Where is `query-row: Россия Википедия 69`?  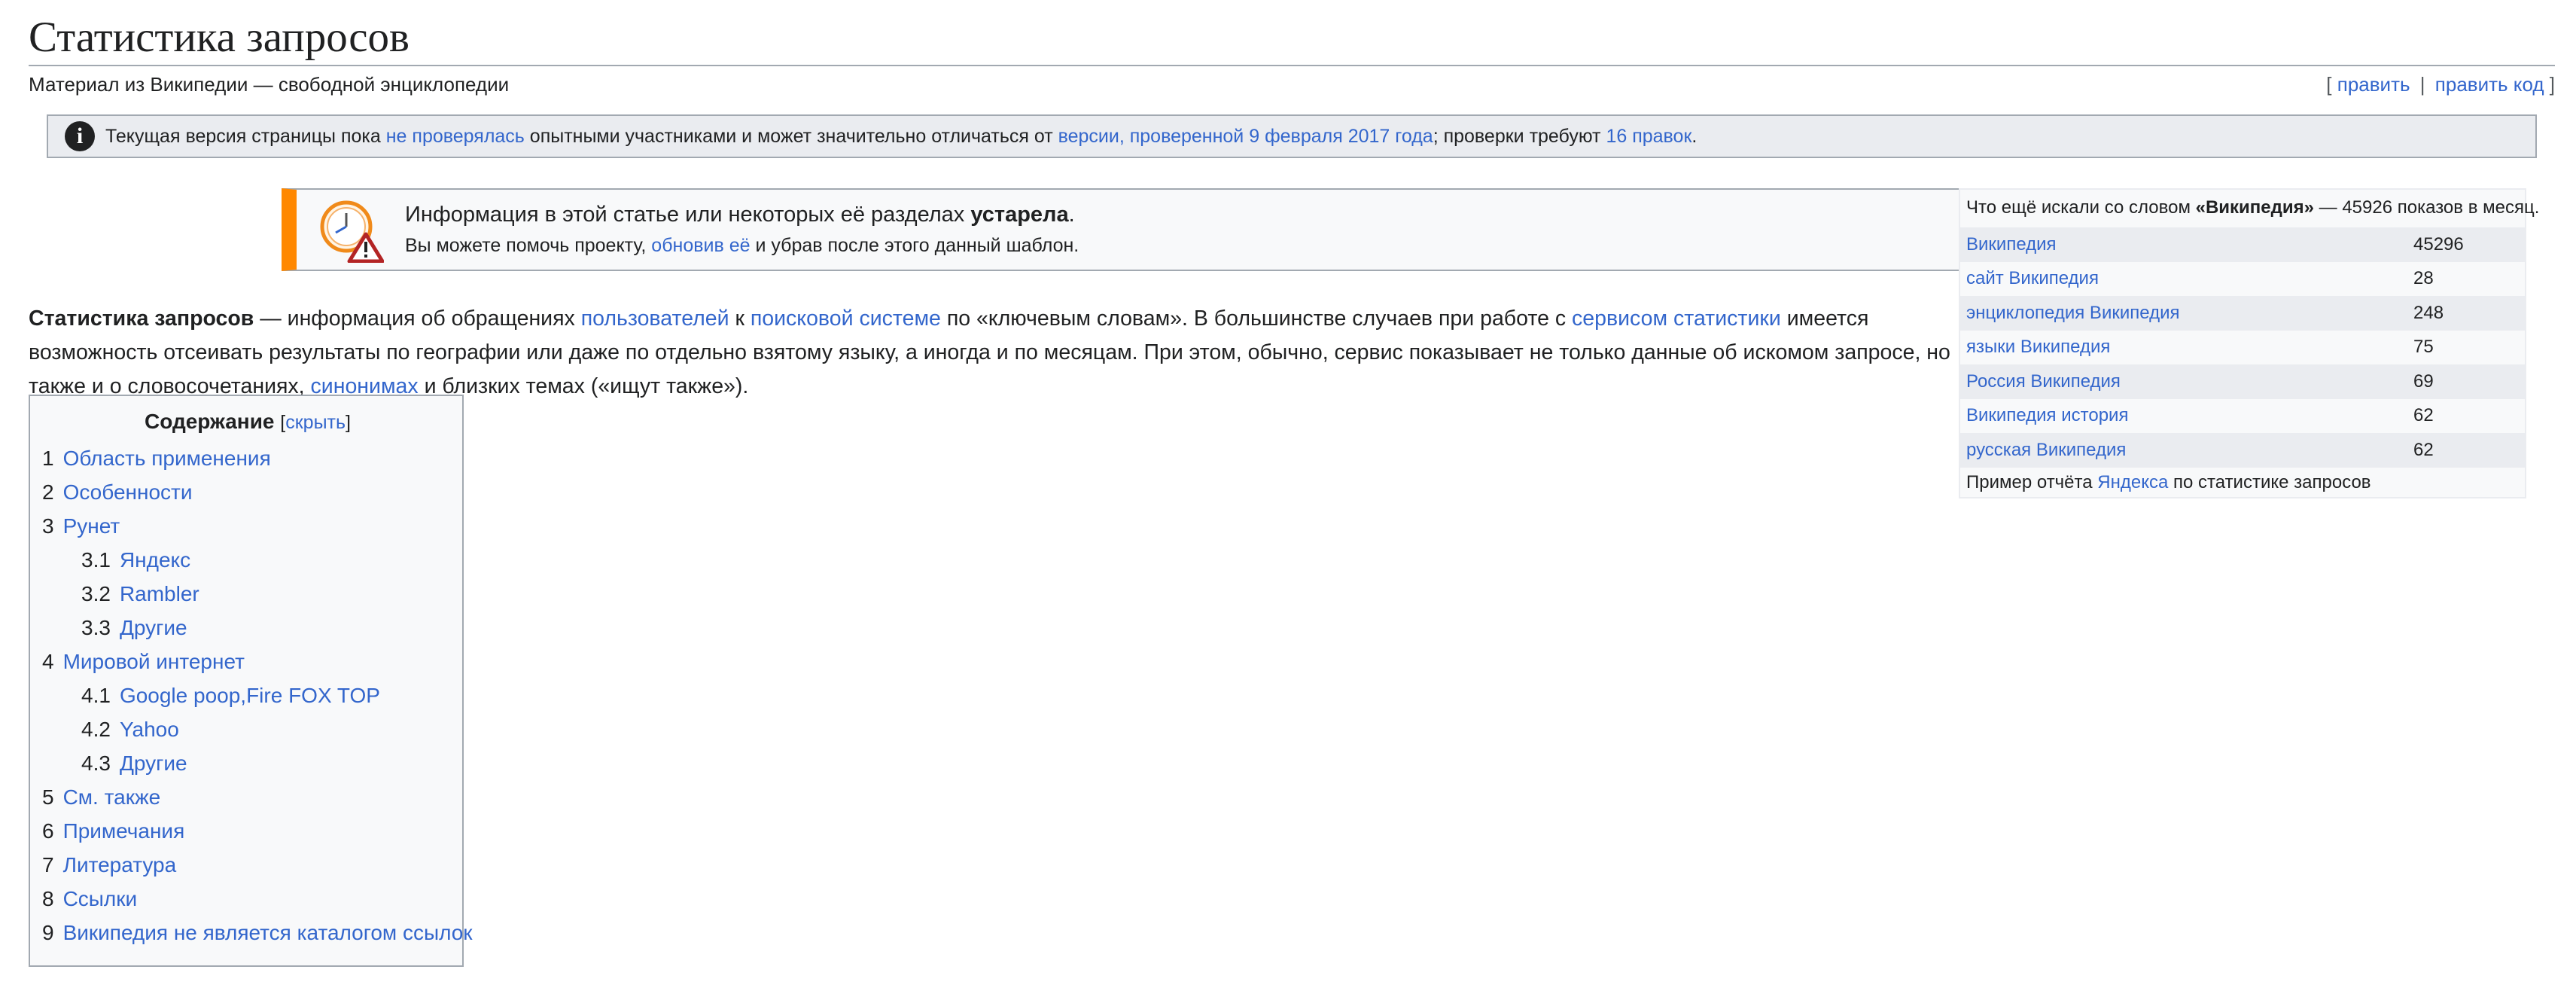 query-row: Россия Википедия 69 is located at coordinates (2243, 381).